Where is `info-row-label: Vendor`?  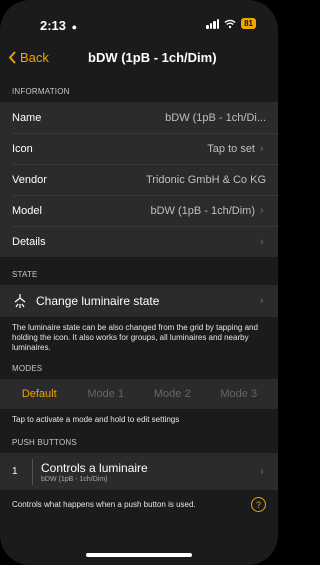
info-row-label: Vendor is located at coordinates (29, 179).